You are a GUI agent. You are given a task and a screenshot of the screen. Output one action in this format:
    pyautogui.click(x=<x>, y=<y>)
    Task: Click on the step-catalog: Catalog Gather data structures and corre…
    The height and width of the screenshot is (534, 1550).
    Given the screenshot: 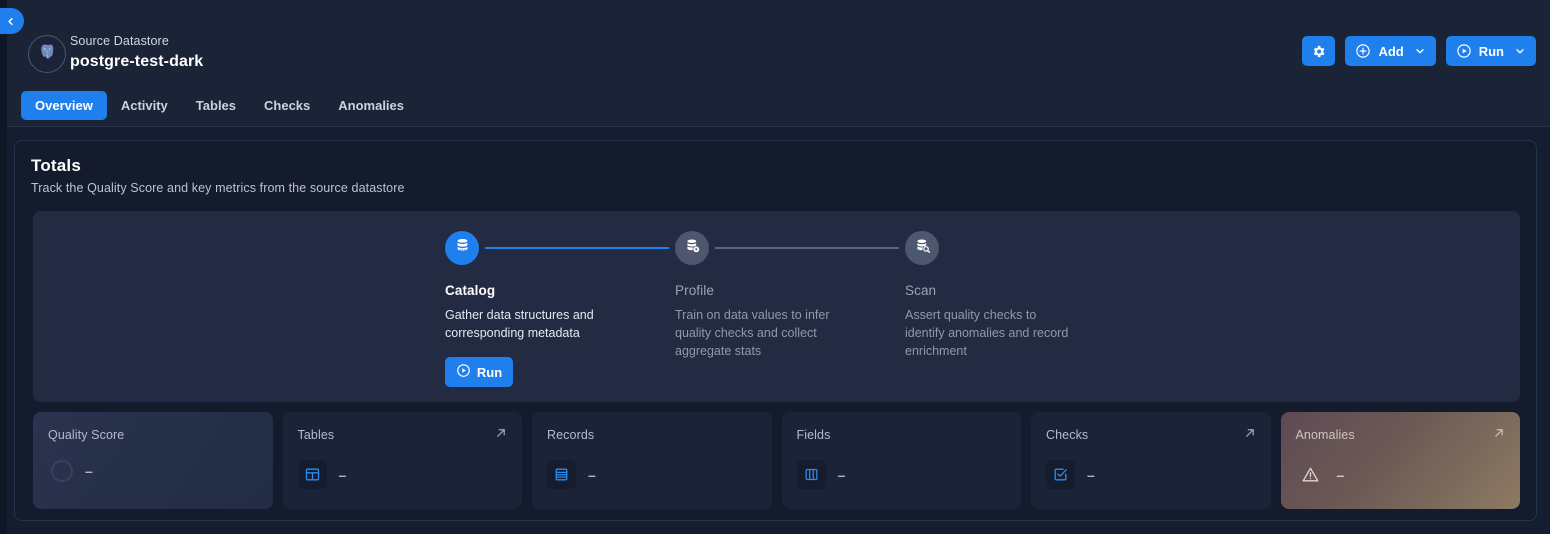 What is the action you would take?
    pyautogui.click(x=560, y=308)
    